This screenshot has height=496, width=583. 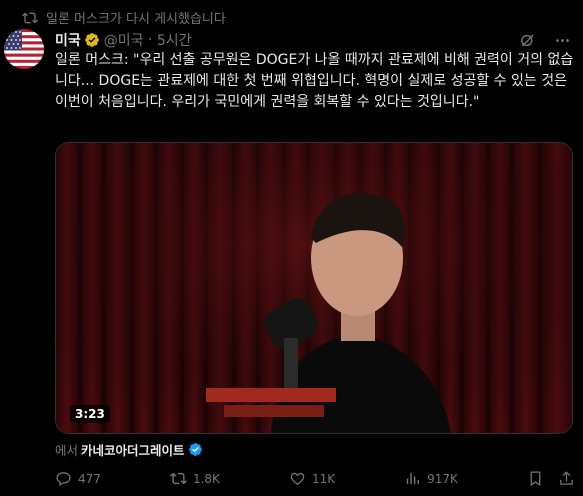 What do you see at coordinates (124, 40) in the screenshot?
I see `author-handle: @미국` at bounding box center [124, 40].